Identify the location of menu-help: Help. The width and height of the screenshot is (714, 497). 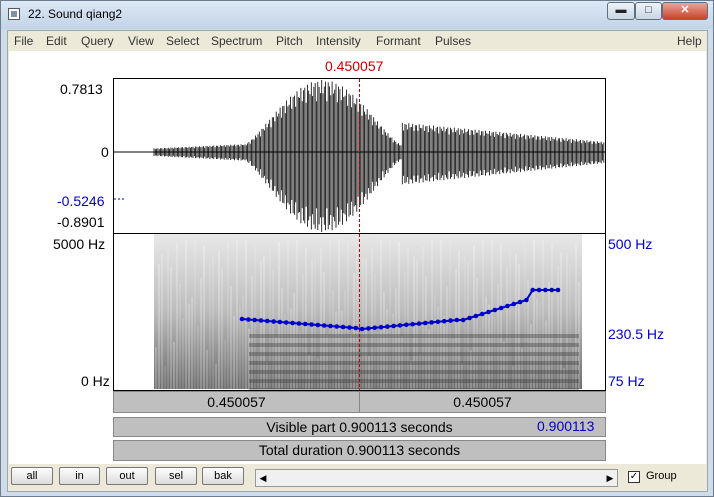
(689, 41).